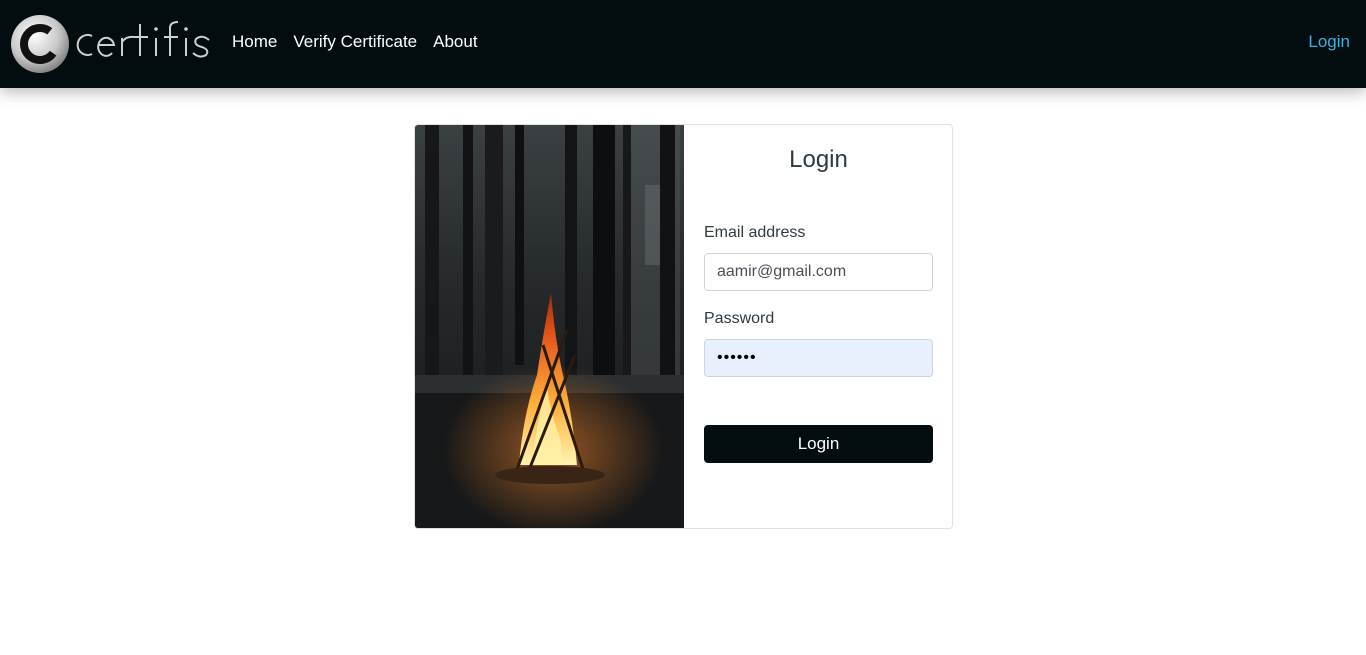  Describe the element at coordinates (818, 358) in the screenshot. I see `password-input` at that location.